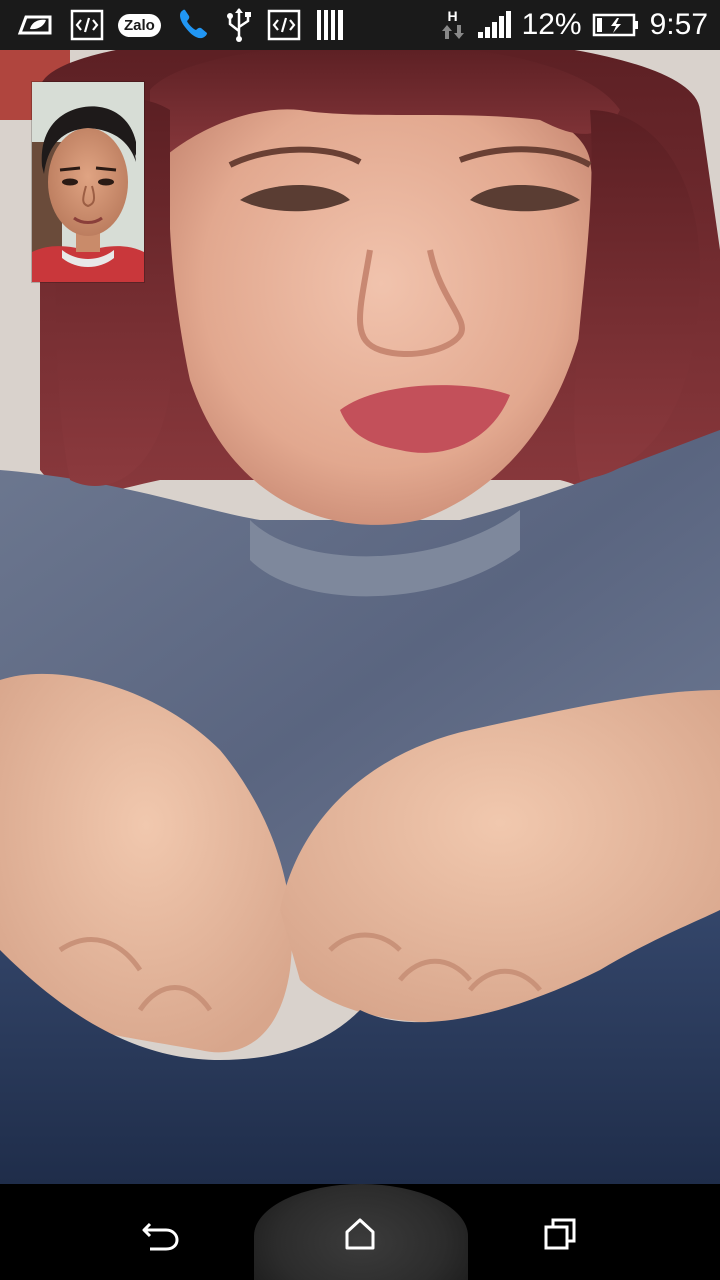  I want to click on zalo-icon: Zalo, so click(139, 25).